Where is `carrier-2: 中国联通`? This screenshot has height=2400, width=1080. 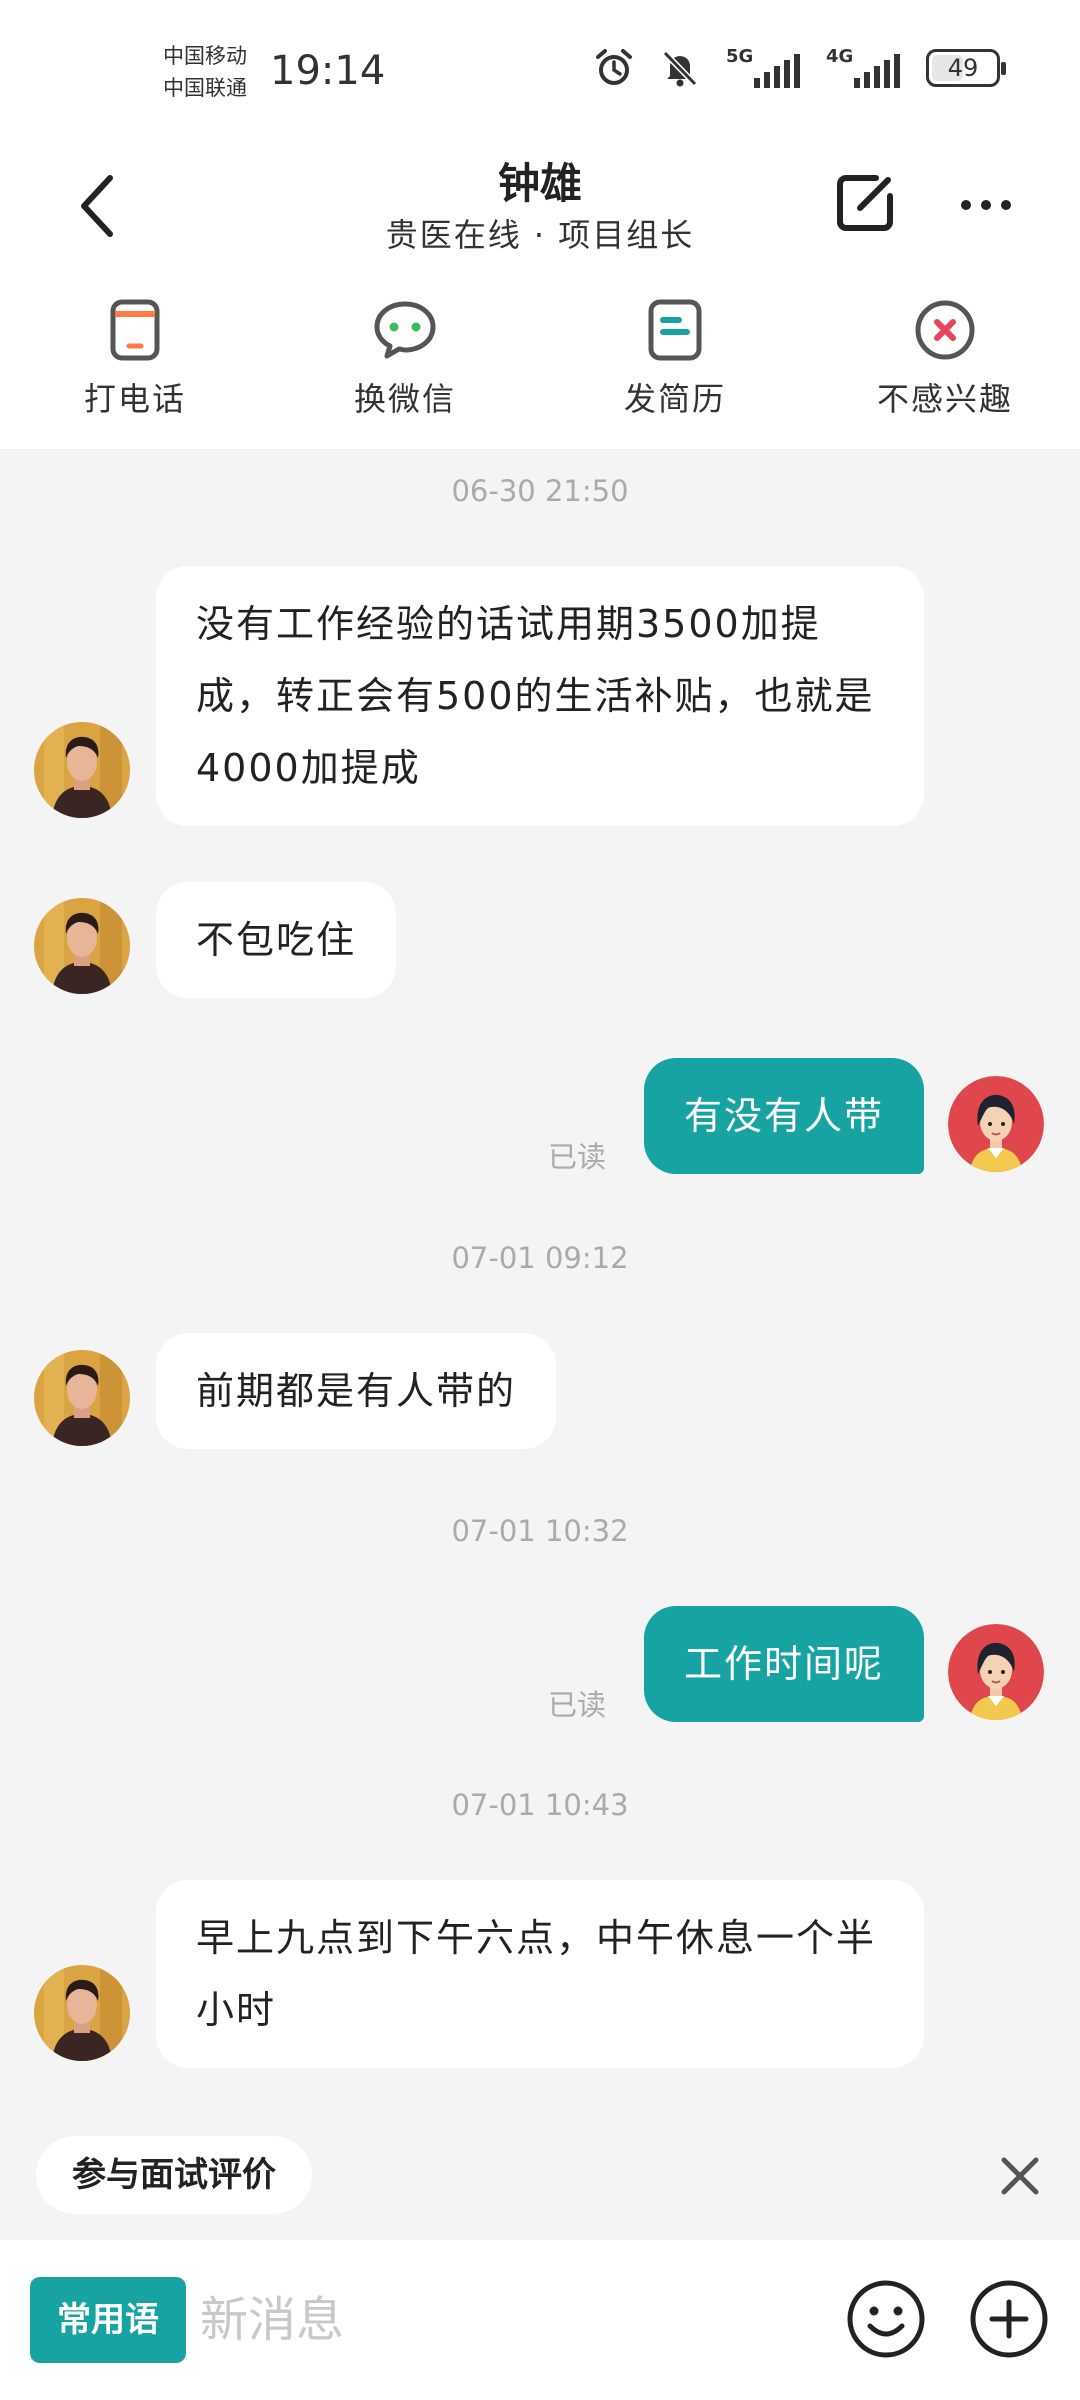
carrier-2: 中国联通 is located at coordinates (205, 88).